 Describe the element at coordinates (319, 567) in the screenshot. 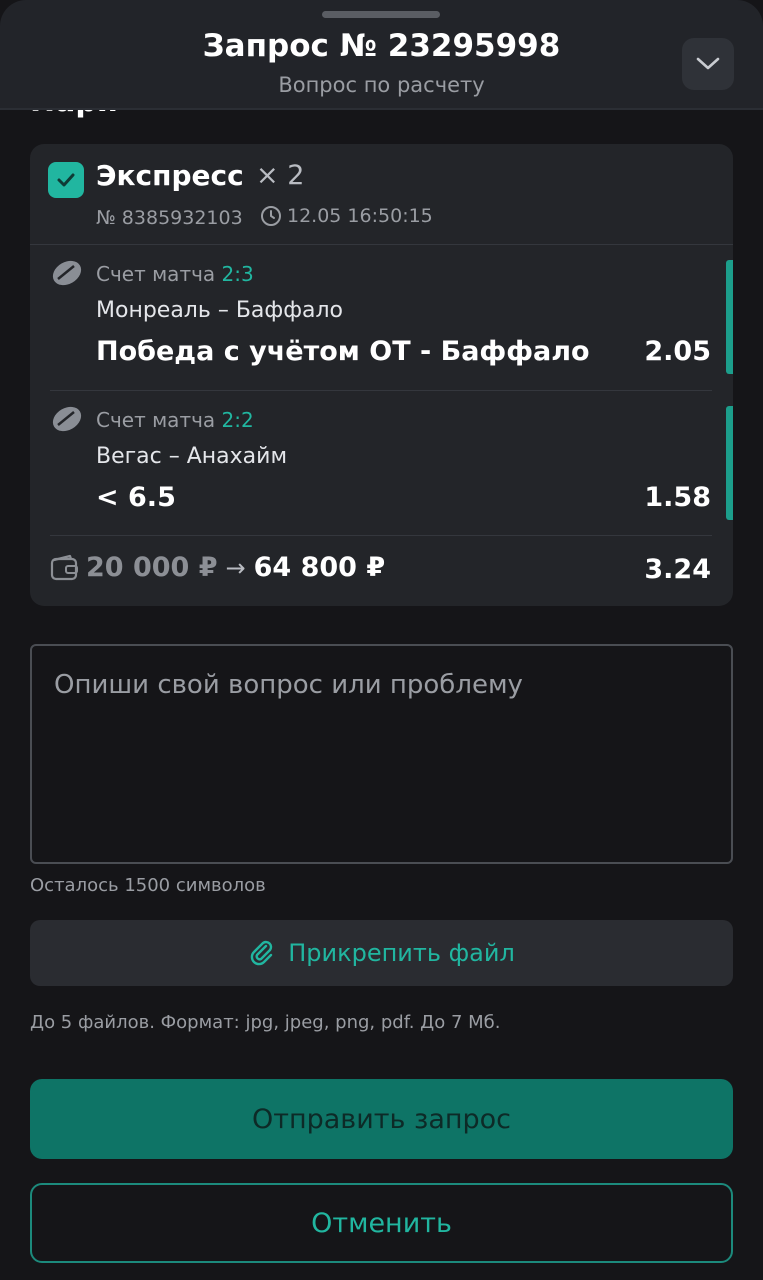

I see `potential-win: 64 800 ₽` at that location.